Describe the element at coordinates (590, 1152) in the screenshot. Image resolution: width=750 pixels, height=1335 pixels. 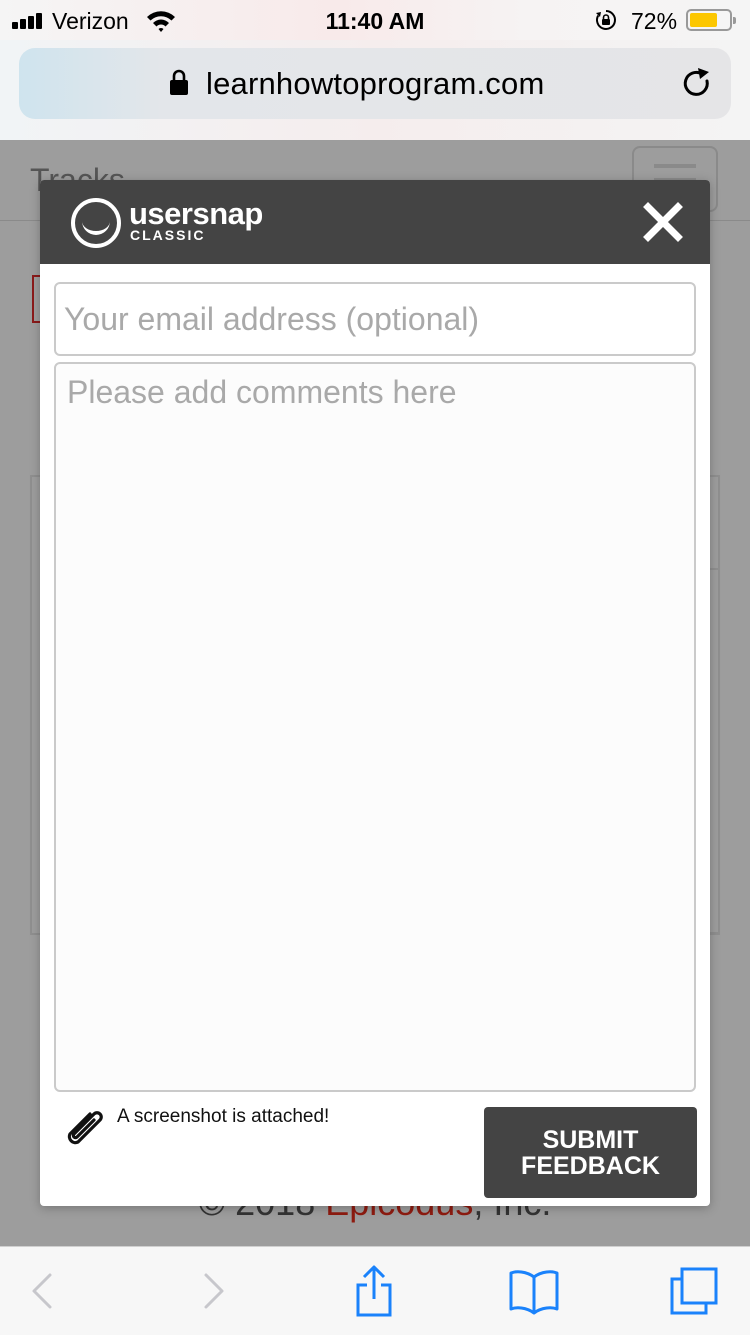
I see `submit-feedback-button: SUBMIT FEEDBACK` at that location.